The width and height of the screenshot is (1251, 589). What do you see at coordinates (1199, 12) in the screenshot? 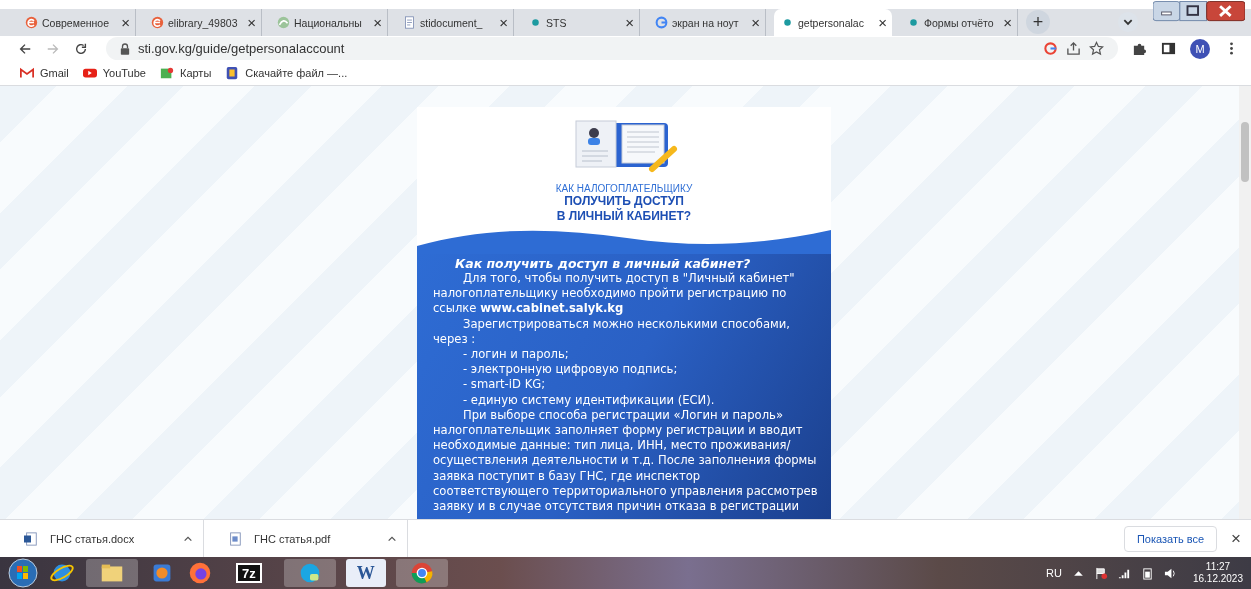
I see `window-controls-icon` at bounding box center [1199, 12].